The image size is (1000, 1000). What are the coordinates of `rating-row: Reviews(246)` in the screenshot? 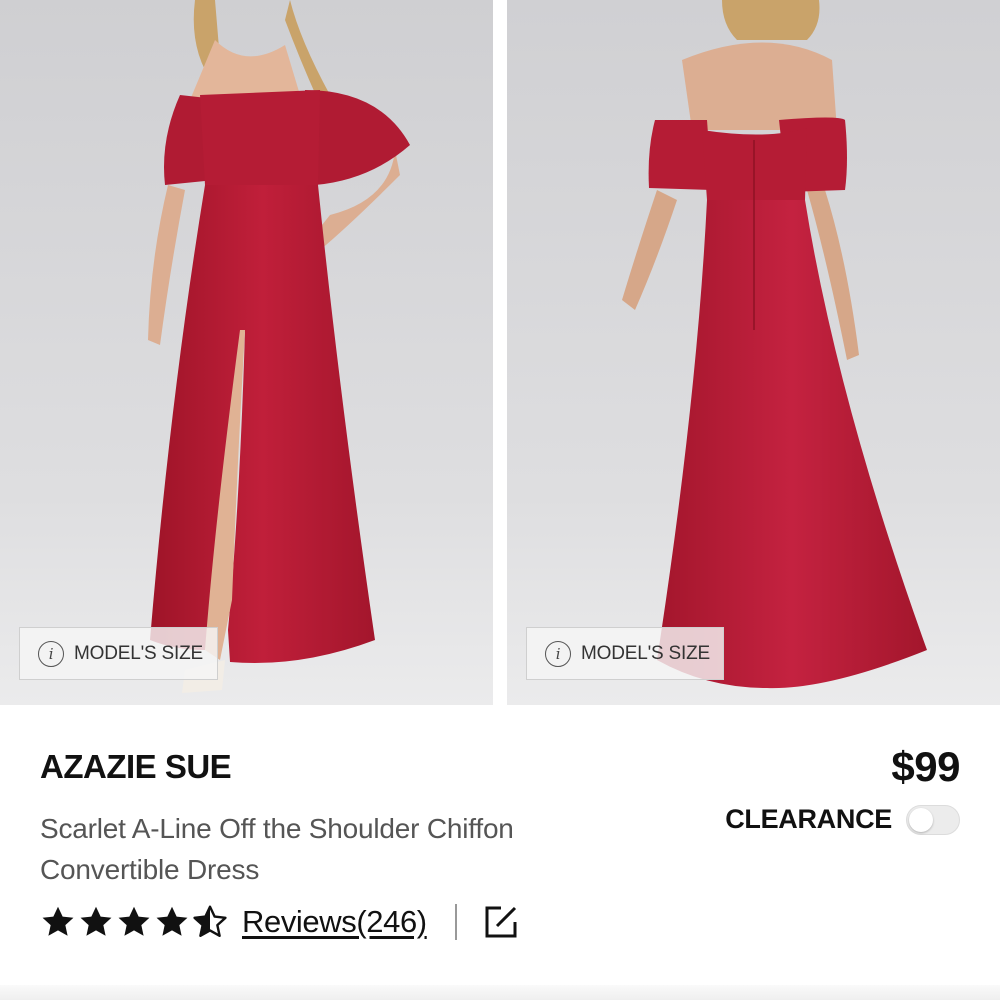 It's located at (280, 922).